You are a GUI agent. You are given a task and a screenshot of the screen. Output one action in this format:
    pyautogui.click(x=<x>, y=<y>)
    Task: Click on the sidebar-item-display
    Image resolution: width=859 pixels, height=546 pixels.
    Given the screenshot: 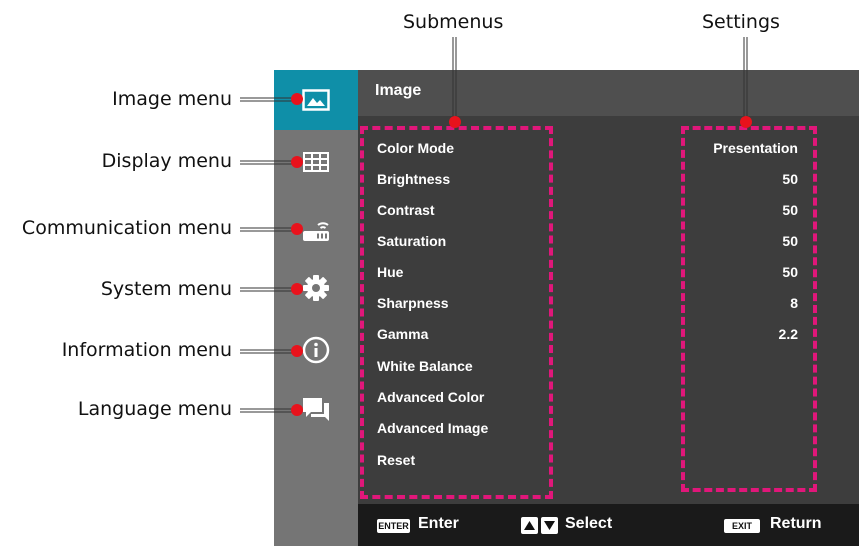 What is the action you would take?
    pyautogui.click(x=316, y=162)
    